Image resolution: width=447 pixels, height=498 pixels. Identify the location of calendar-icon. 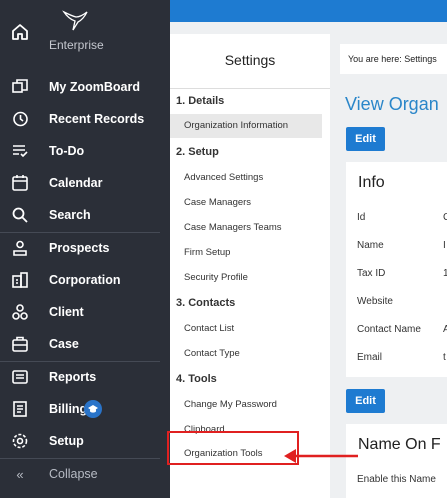
(20, 183).